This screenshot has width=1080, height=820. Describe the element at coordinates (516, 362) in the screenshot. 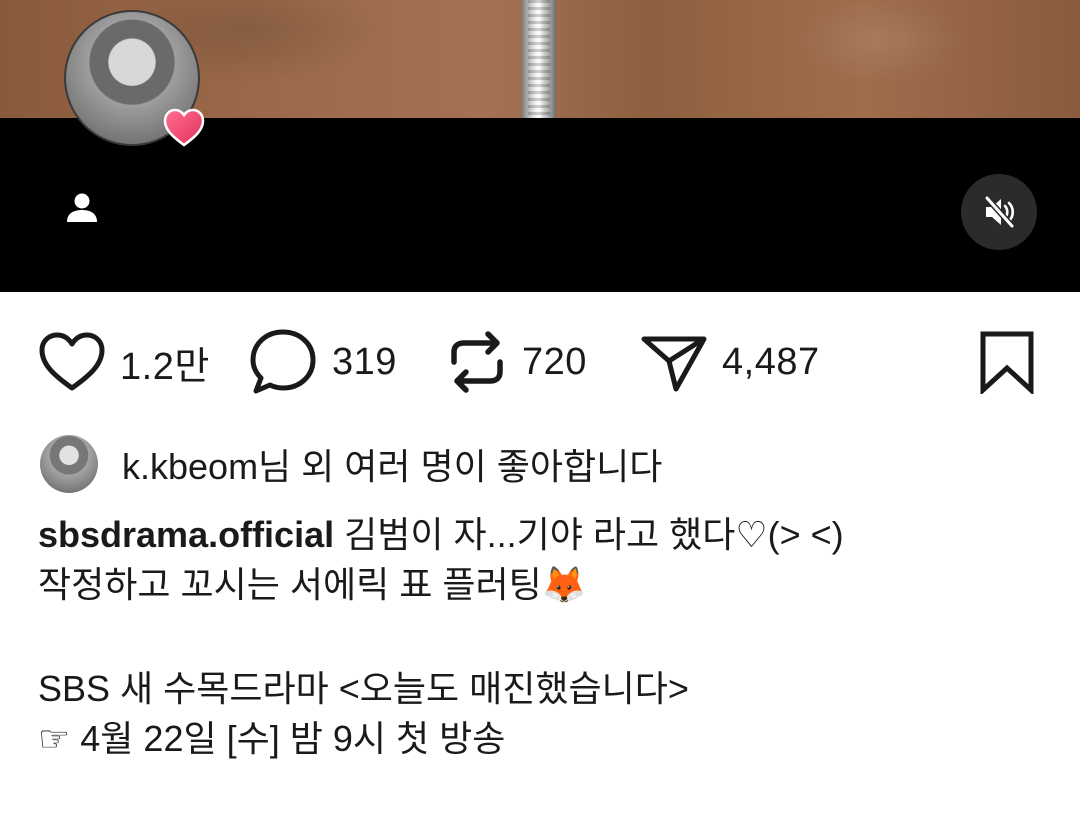

I see `repost-button: 720` at that location.